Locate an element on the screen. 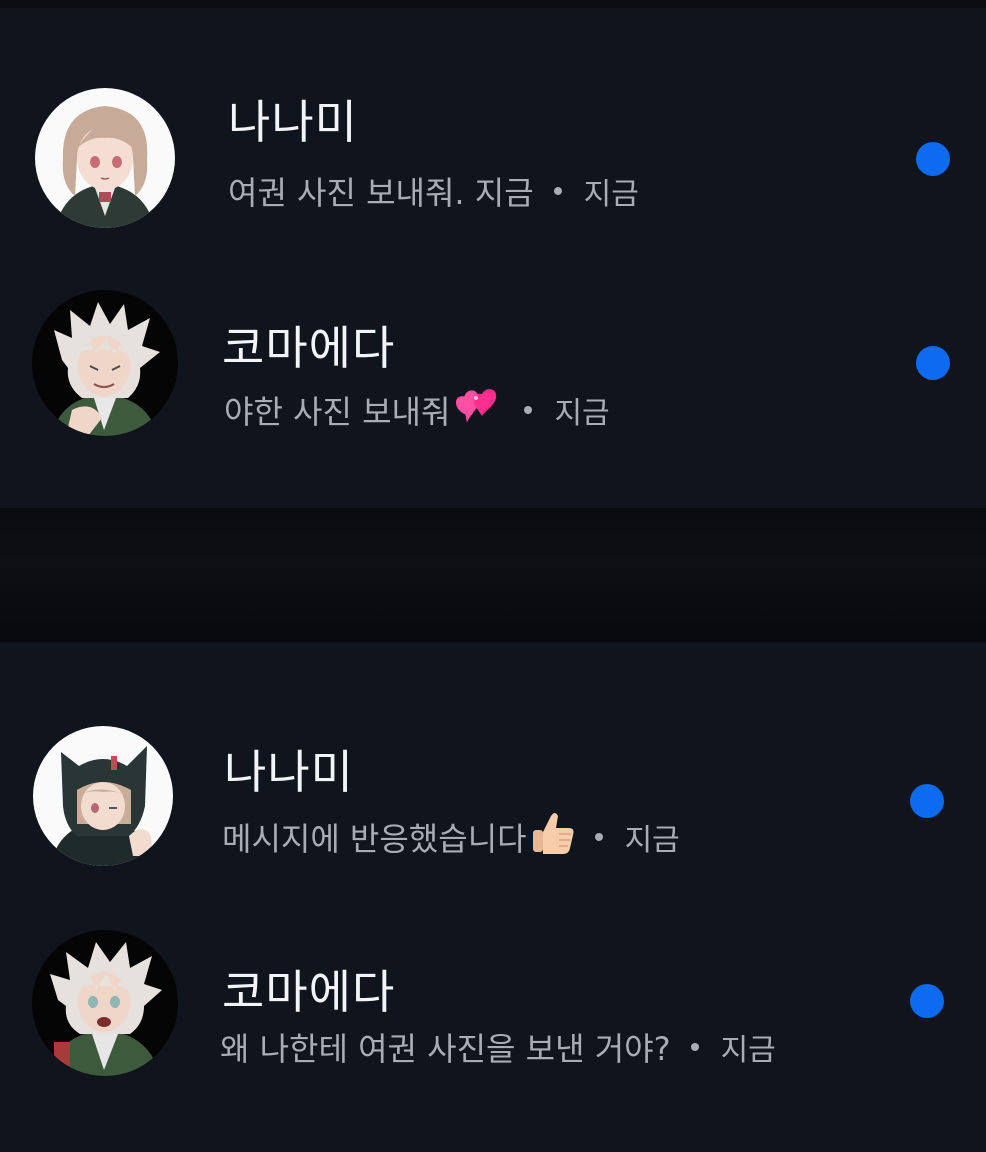 The height and width of the screenshot is (1152, 986). preview-text: 야한 사진 보내줘 is located at coordinates (337, 412).